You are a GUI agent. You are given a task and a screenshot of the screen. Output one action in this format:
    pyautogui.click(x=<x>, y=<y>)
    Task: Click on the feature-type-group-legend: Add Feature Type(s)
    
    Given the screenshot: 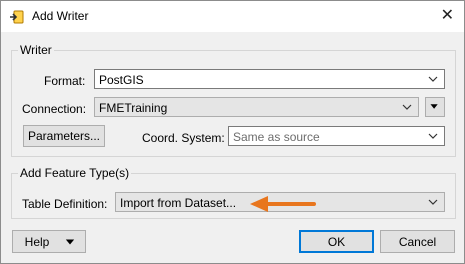 What is the action you would take?
    pyautogui.click(x=75, y=173)
    